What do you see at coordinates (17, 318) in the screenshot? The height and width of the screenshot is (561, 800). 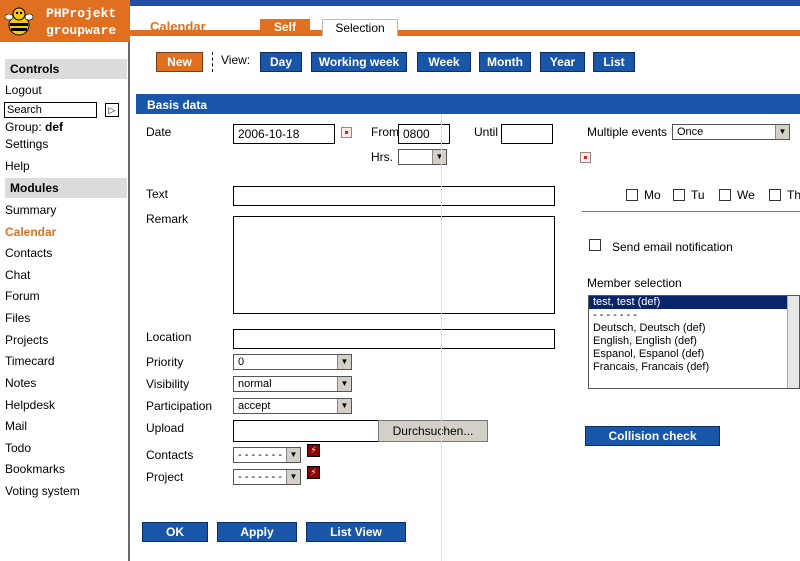 I see `sidebar-item-files: Files` at bounding box center [17, 318].